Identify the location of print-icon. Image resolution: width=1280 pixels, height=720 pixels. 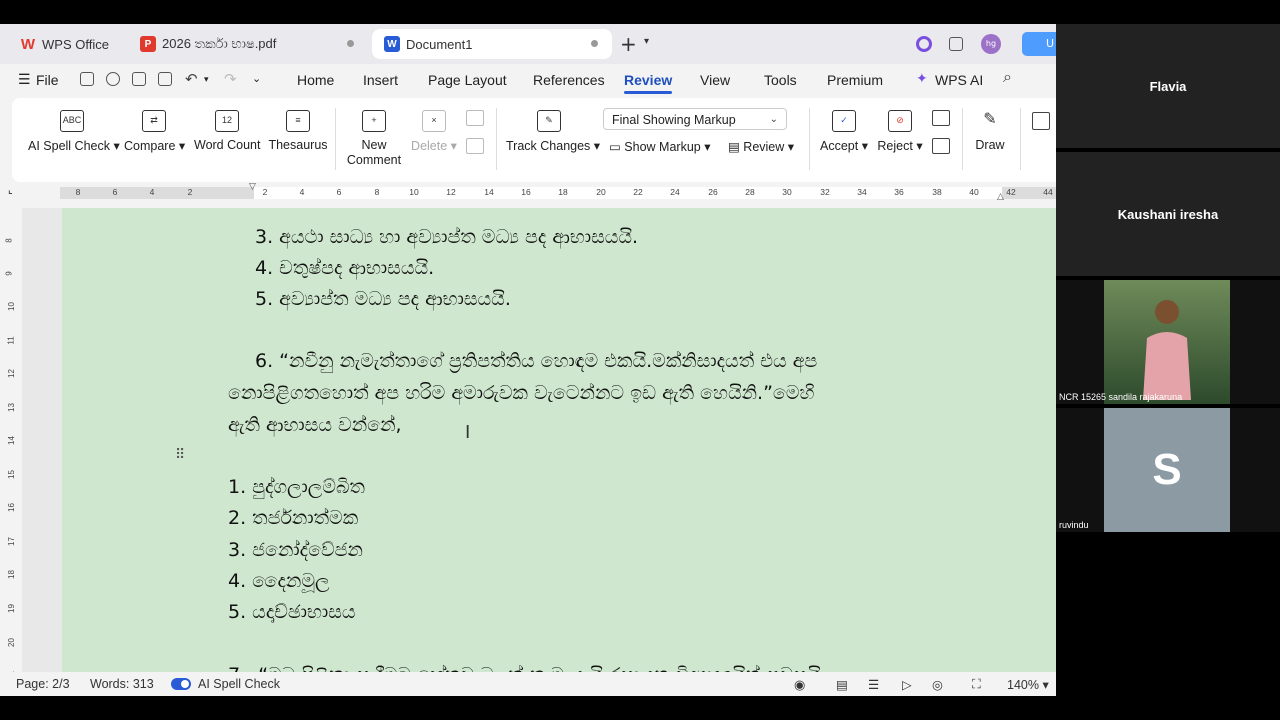
(139, 79).